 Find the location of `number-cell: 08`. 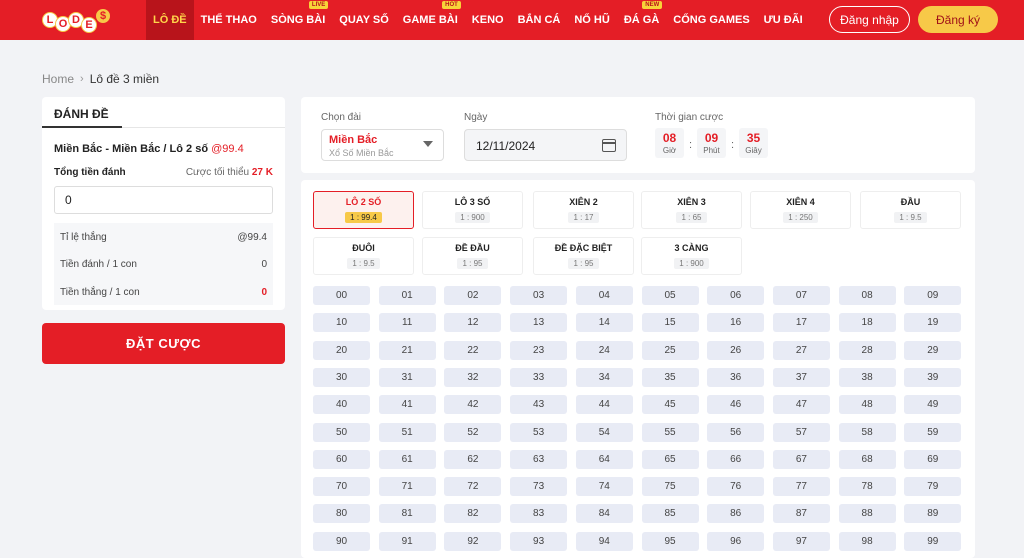

number-cell: 08 is located at coordinates (867, 295).